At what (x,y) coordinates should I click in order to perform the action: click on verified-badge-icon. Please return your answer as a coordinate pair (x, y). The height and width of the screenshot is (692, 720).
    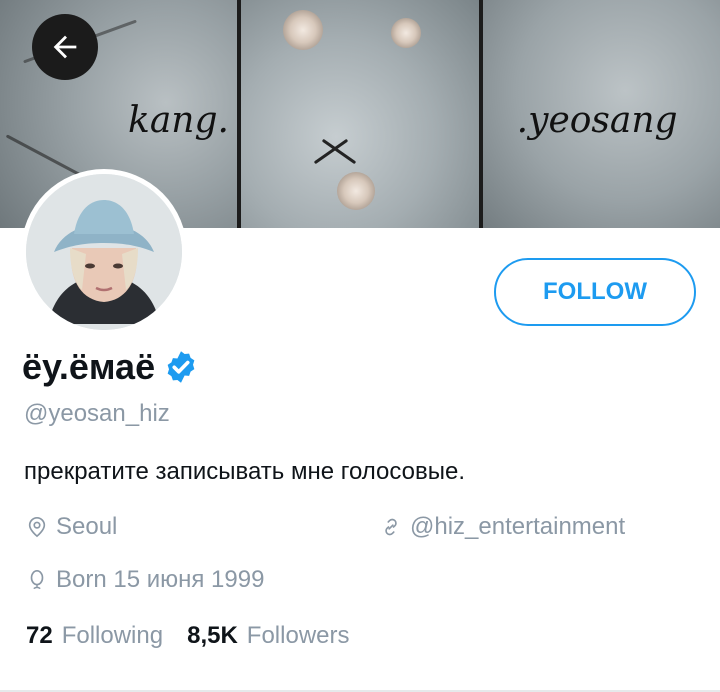
    Looking at the image, I should click on (181, 367).